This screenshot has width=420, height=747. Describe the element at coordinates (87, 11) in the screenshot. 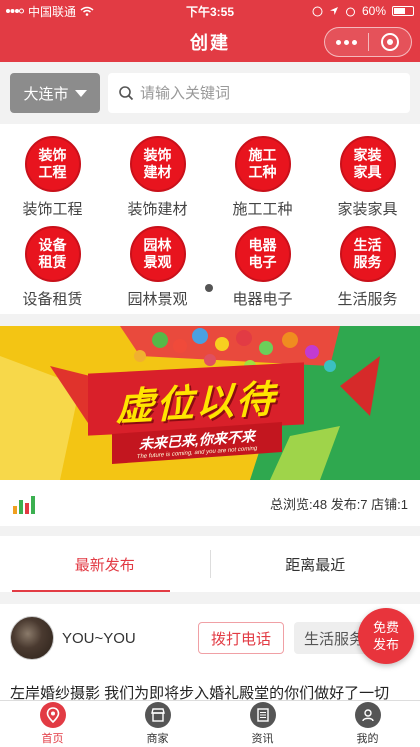

I see `wifi-icon` at that location.